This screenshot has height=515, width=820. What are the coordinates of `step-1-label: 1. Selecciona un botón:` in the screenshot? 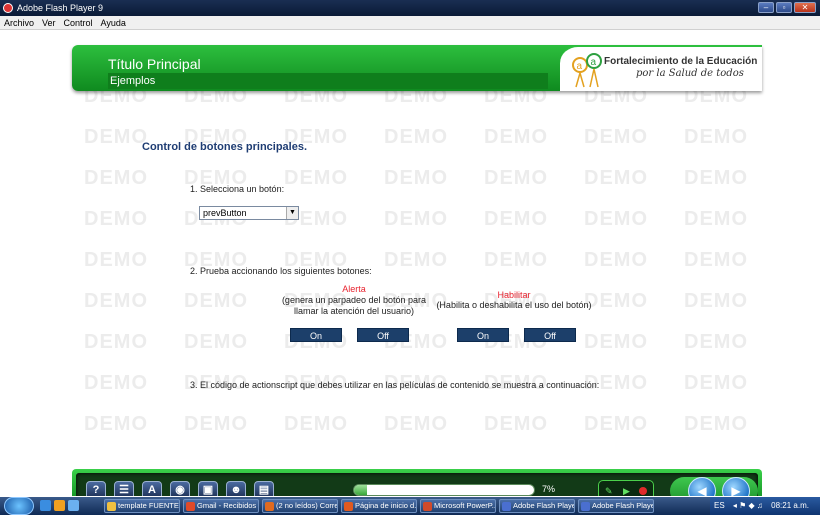 It's located at (237, 189).